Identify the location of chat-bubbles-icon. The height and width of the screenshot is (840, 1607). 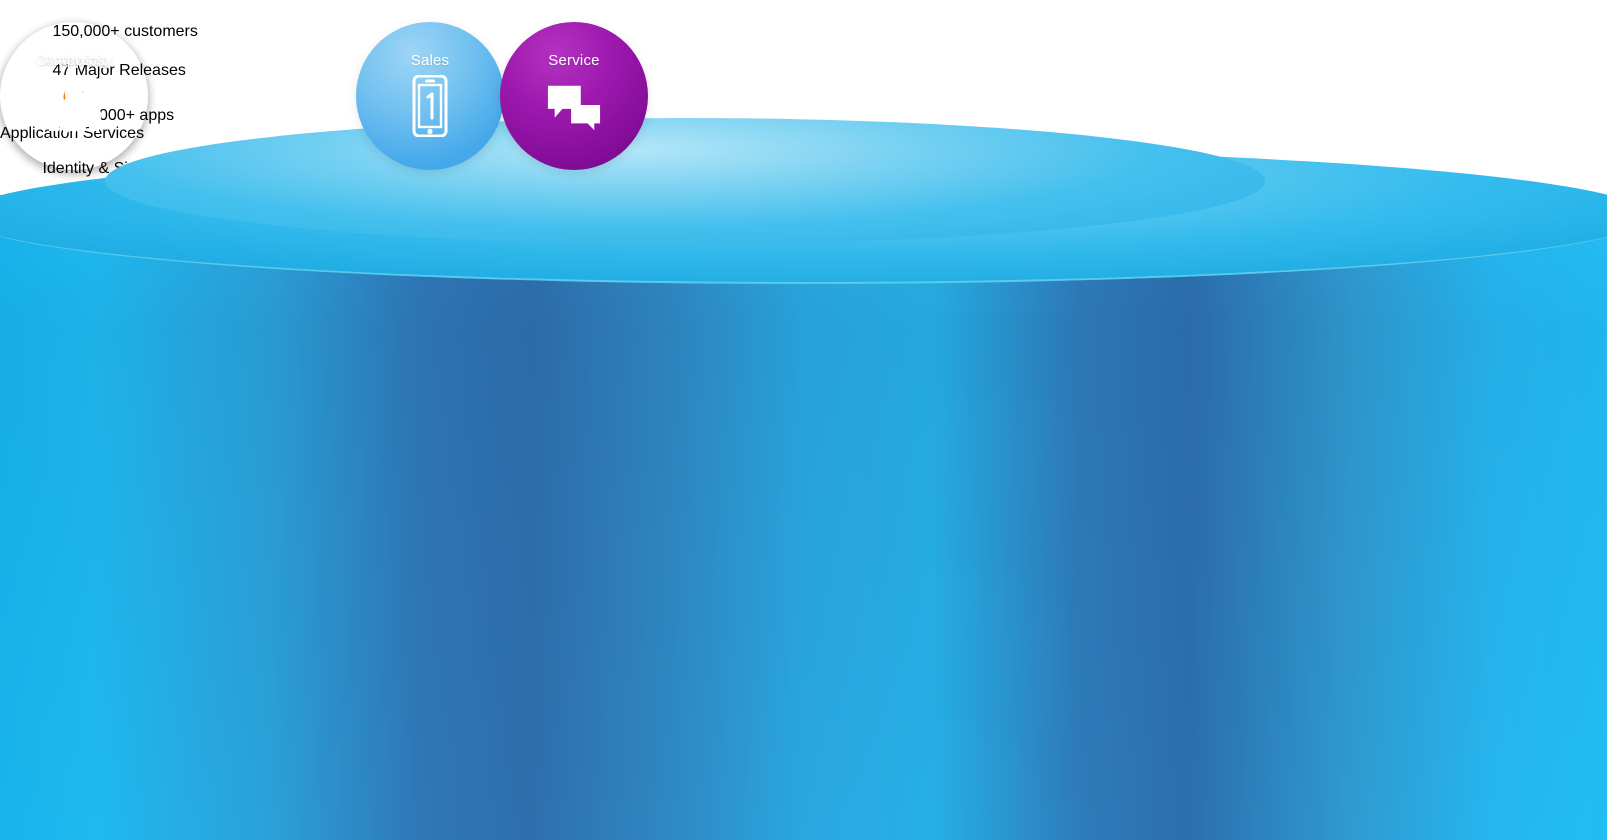
(574, 106).